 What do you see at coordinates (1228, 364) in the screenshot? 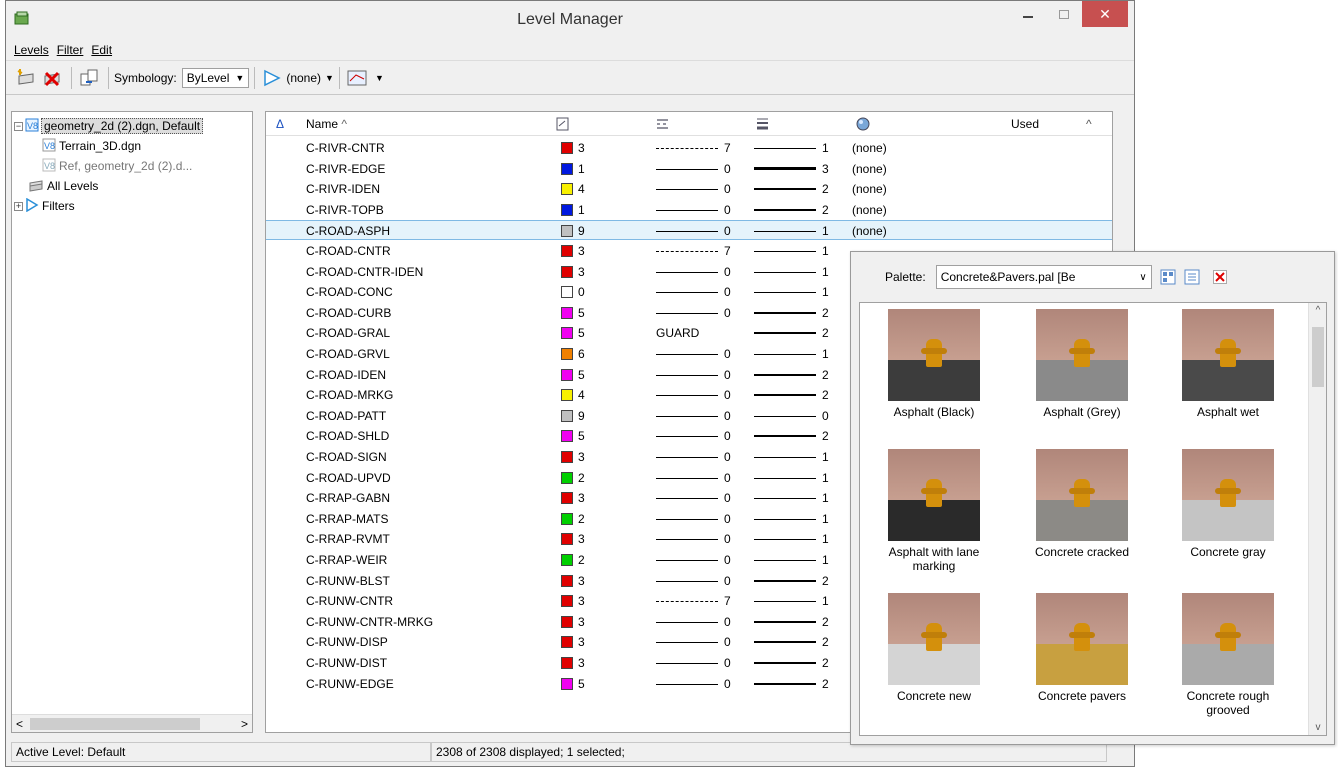
I see `material-thumbnail: Asphalt wet` at bounding box center [1228, 364].